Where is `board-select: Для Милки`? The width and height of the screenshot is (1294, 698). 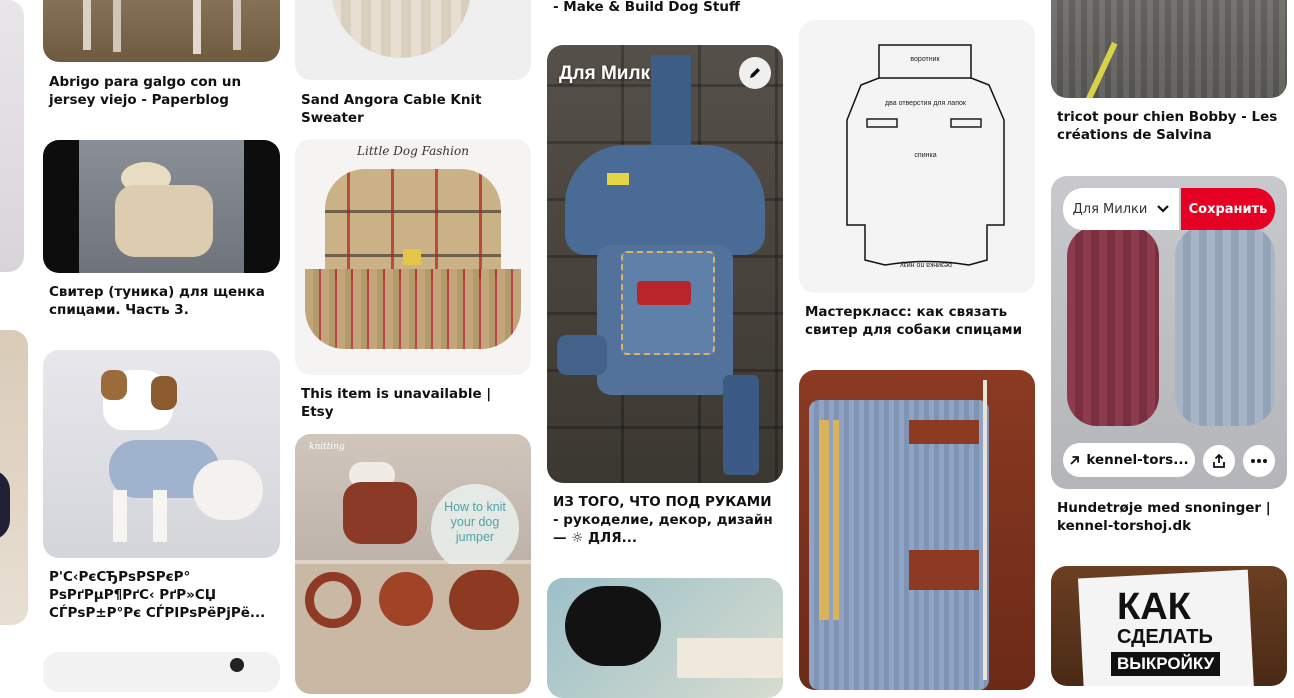 board-select: Для Милки is located at coordinates (1121, 209).